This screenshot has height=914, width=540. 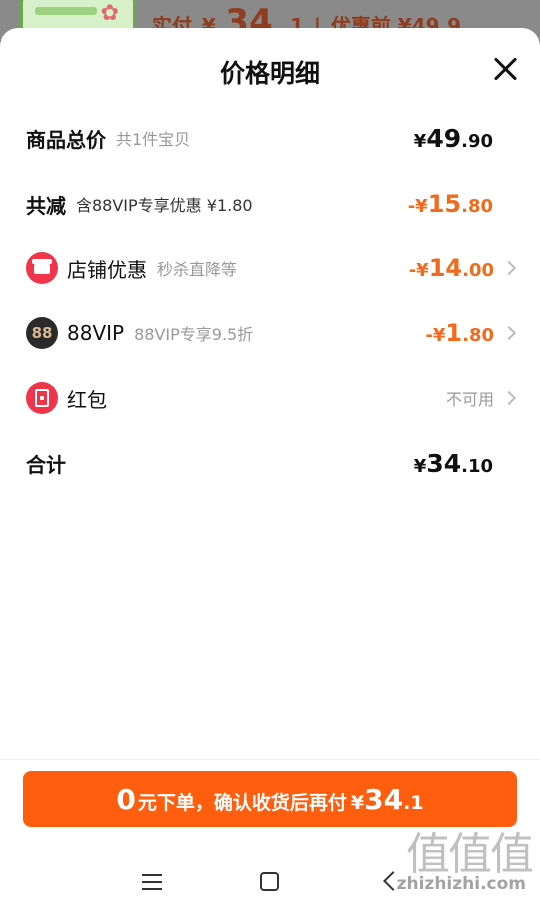 I want to click on row-label: 88VIP, so click(x=96, y=333).